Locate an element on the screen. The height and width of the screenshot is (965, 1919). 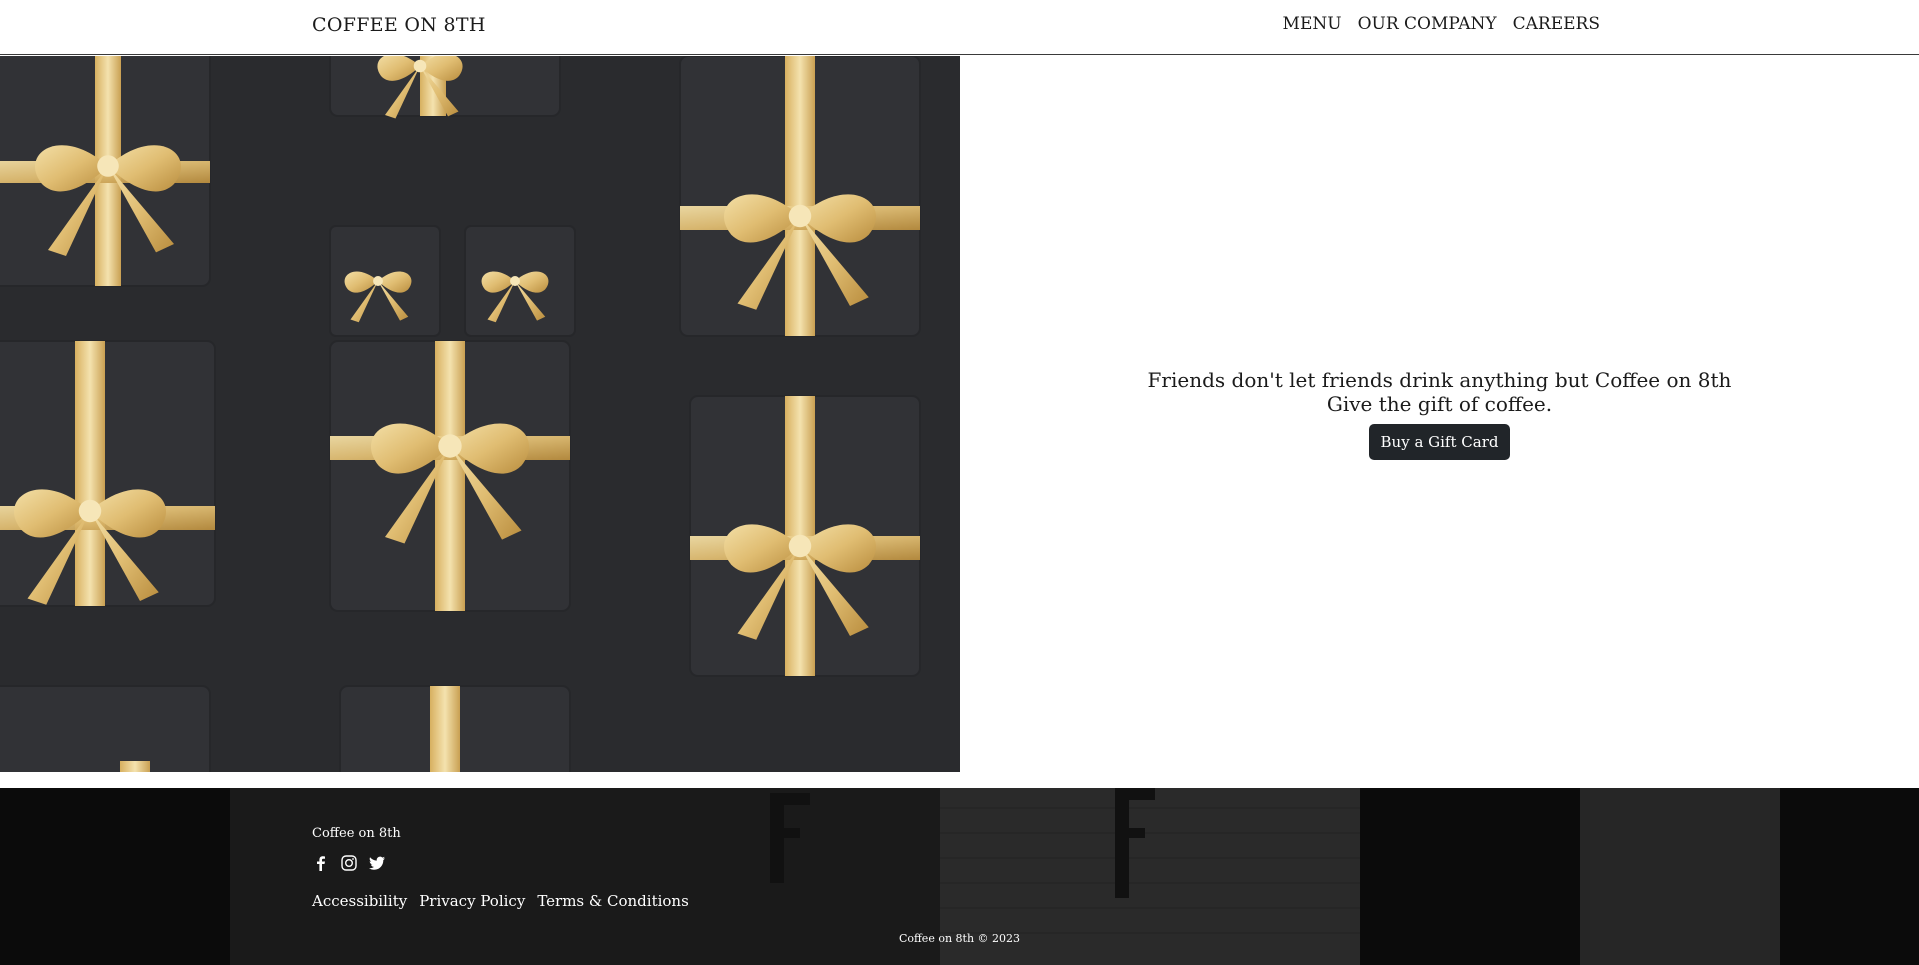
promo-subline: Give the gift of coffee. is located at coordinates (1439, 404).